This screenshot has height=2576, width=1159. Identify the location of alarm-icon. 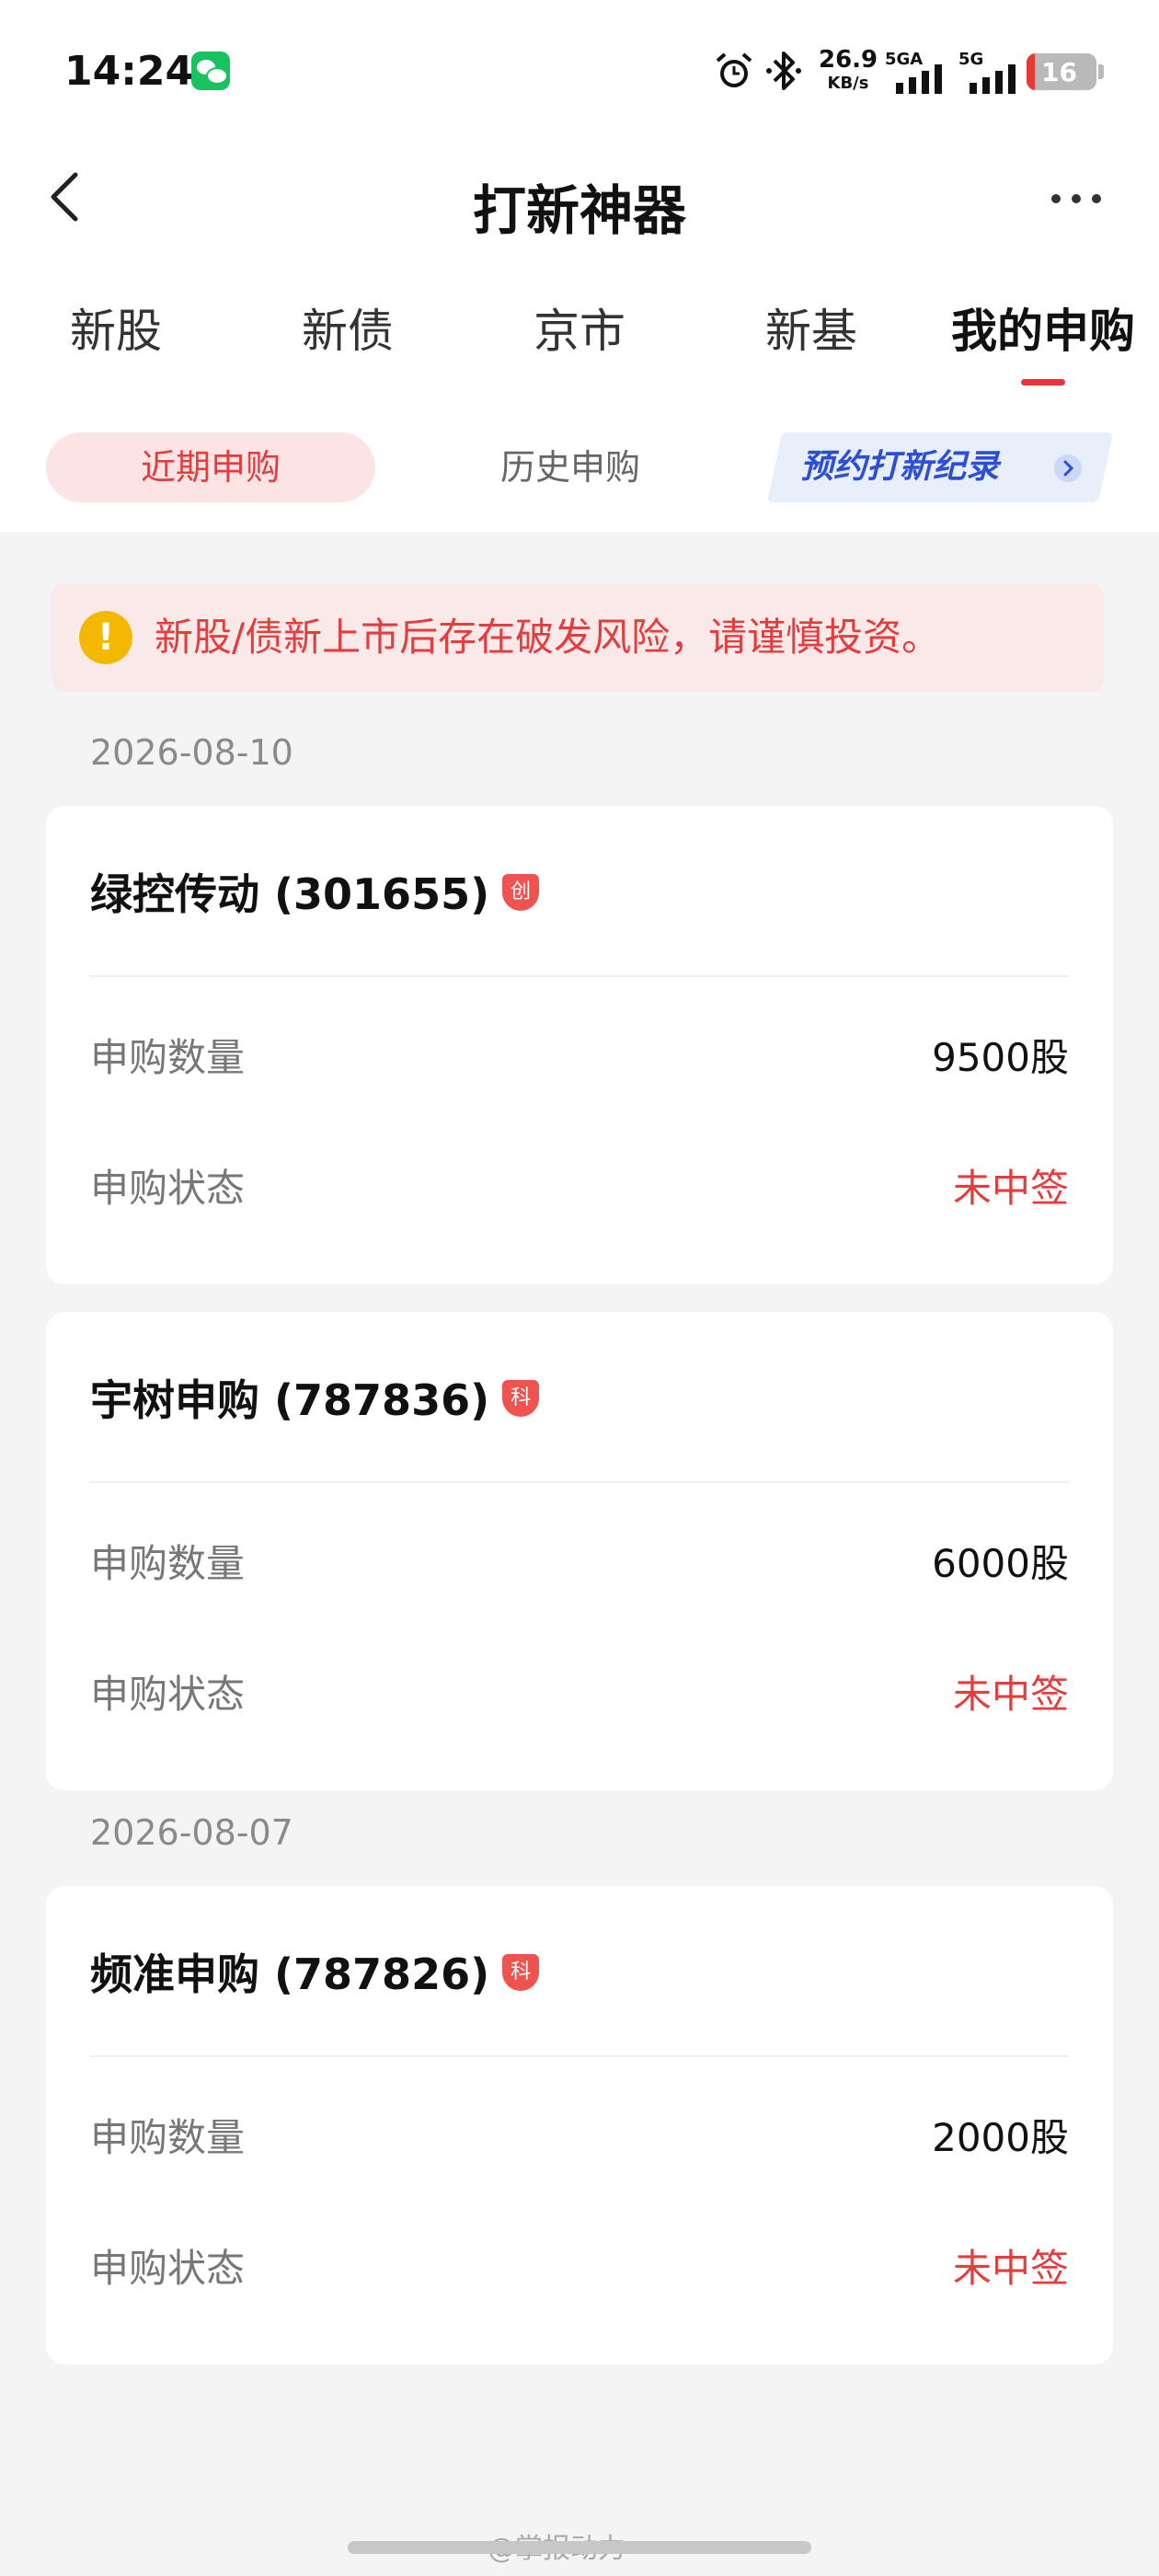
(734, 69).